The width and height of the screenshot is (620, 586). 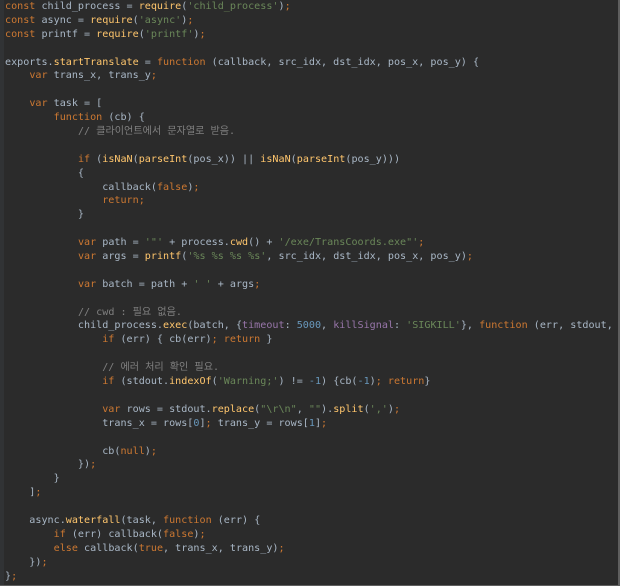 I want to click on code-token: cb(, so click(x=63, y=451).